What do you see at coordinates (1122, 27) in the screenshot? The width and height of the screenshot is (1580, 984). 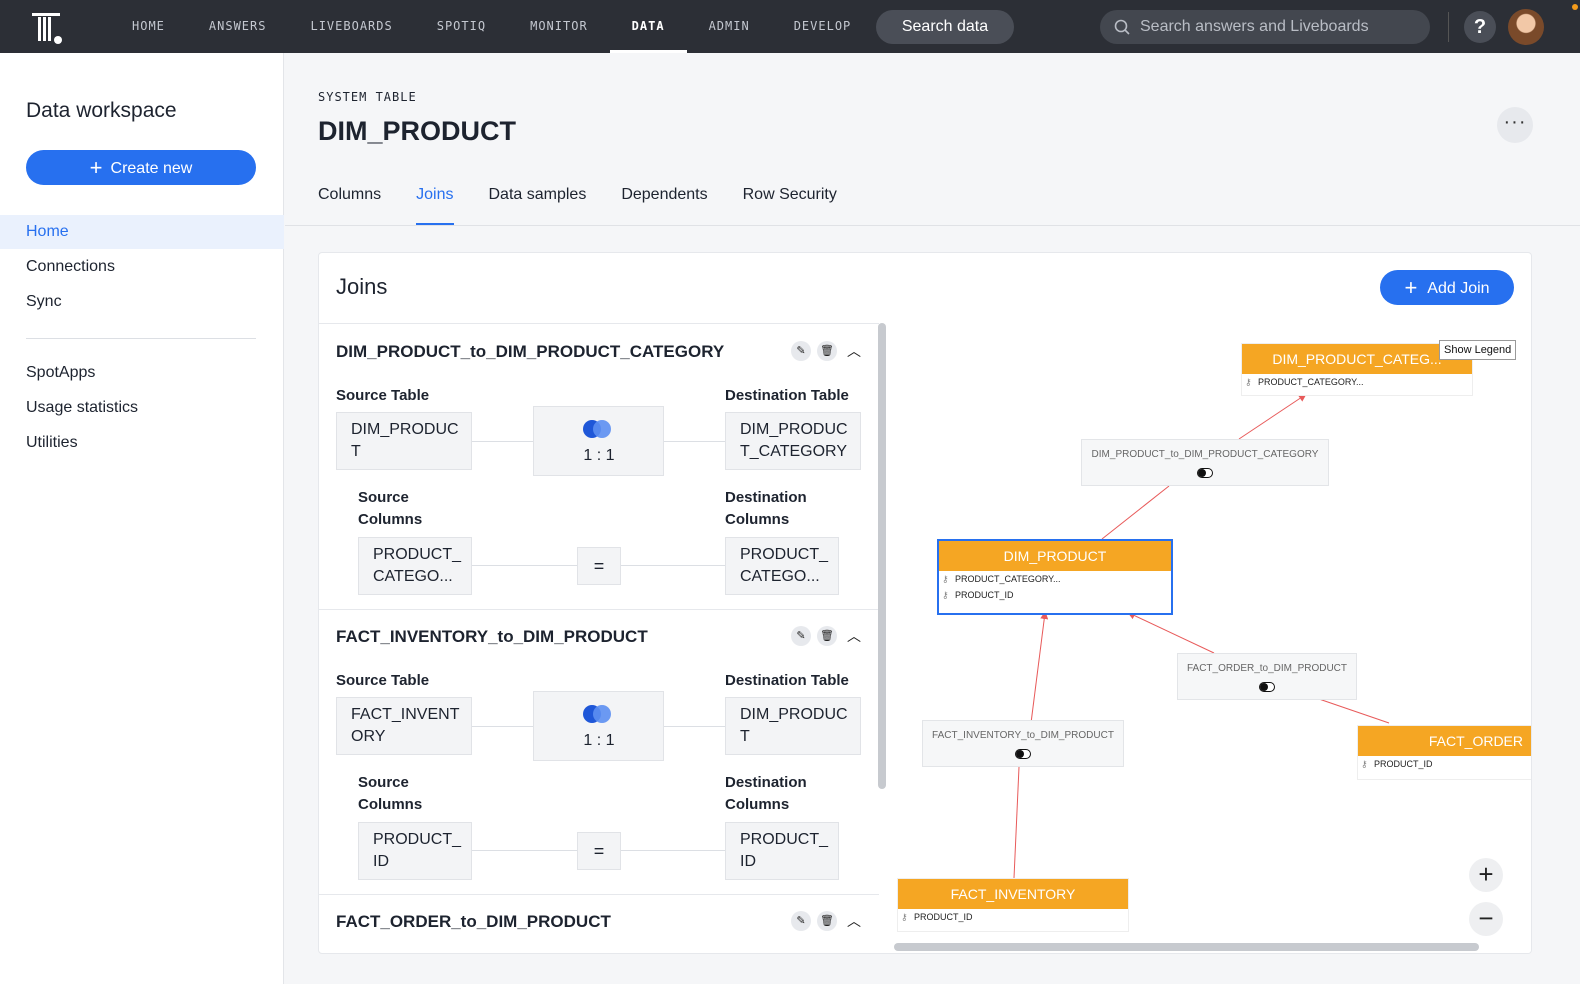 I see `search-icon` at bounding box center [1122, 27].